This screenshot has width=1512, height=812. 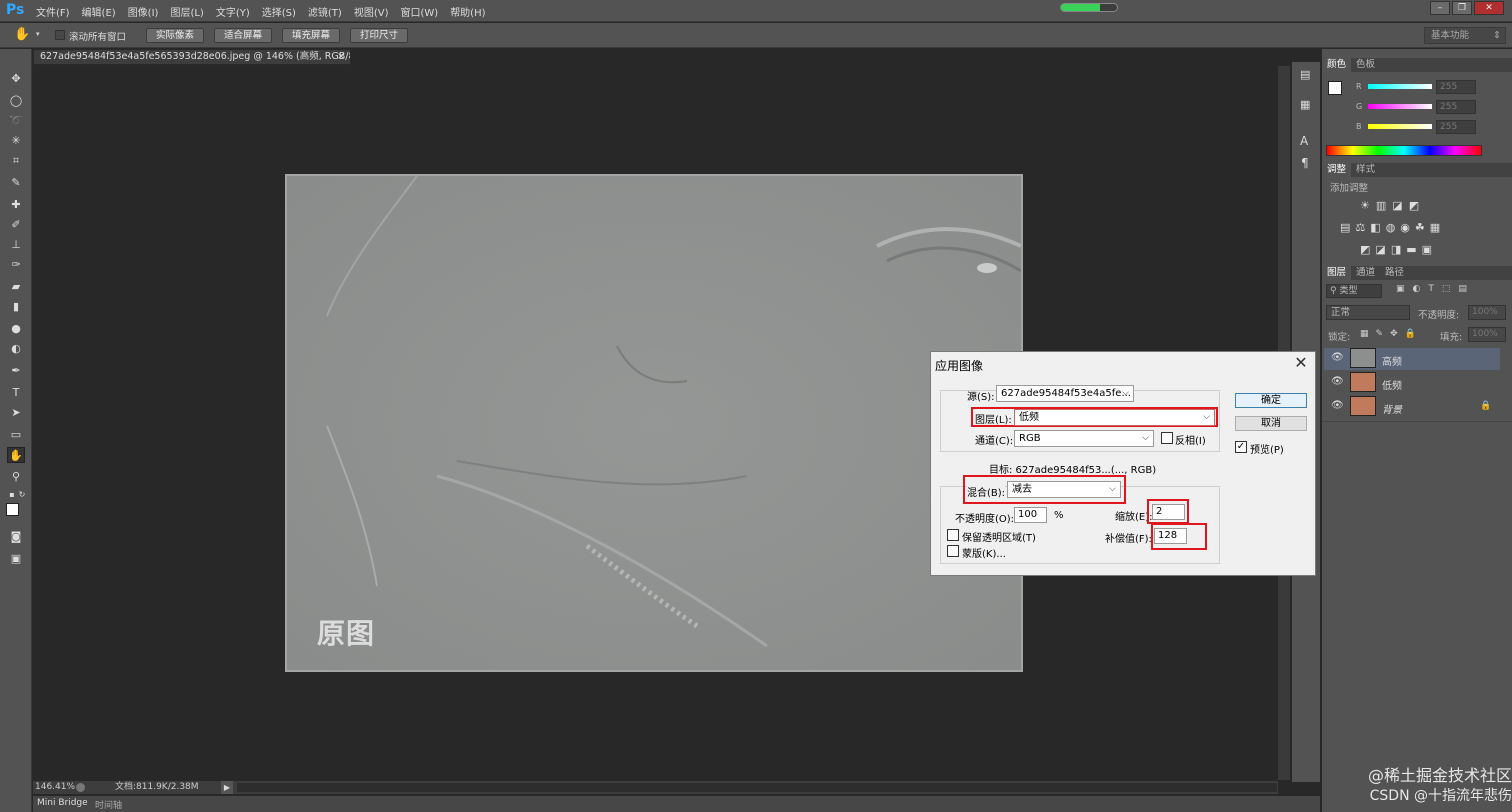 What do you see at coordinates (1365, 273) in the screenshot?
I see `tab-channels: 通道` at bounding box center [1365, 273].